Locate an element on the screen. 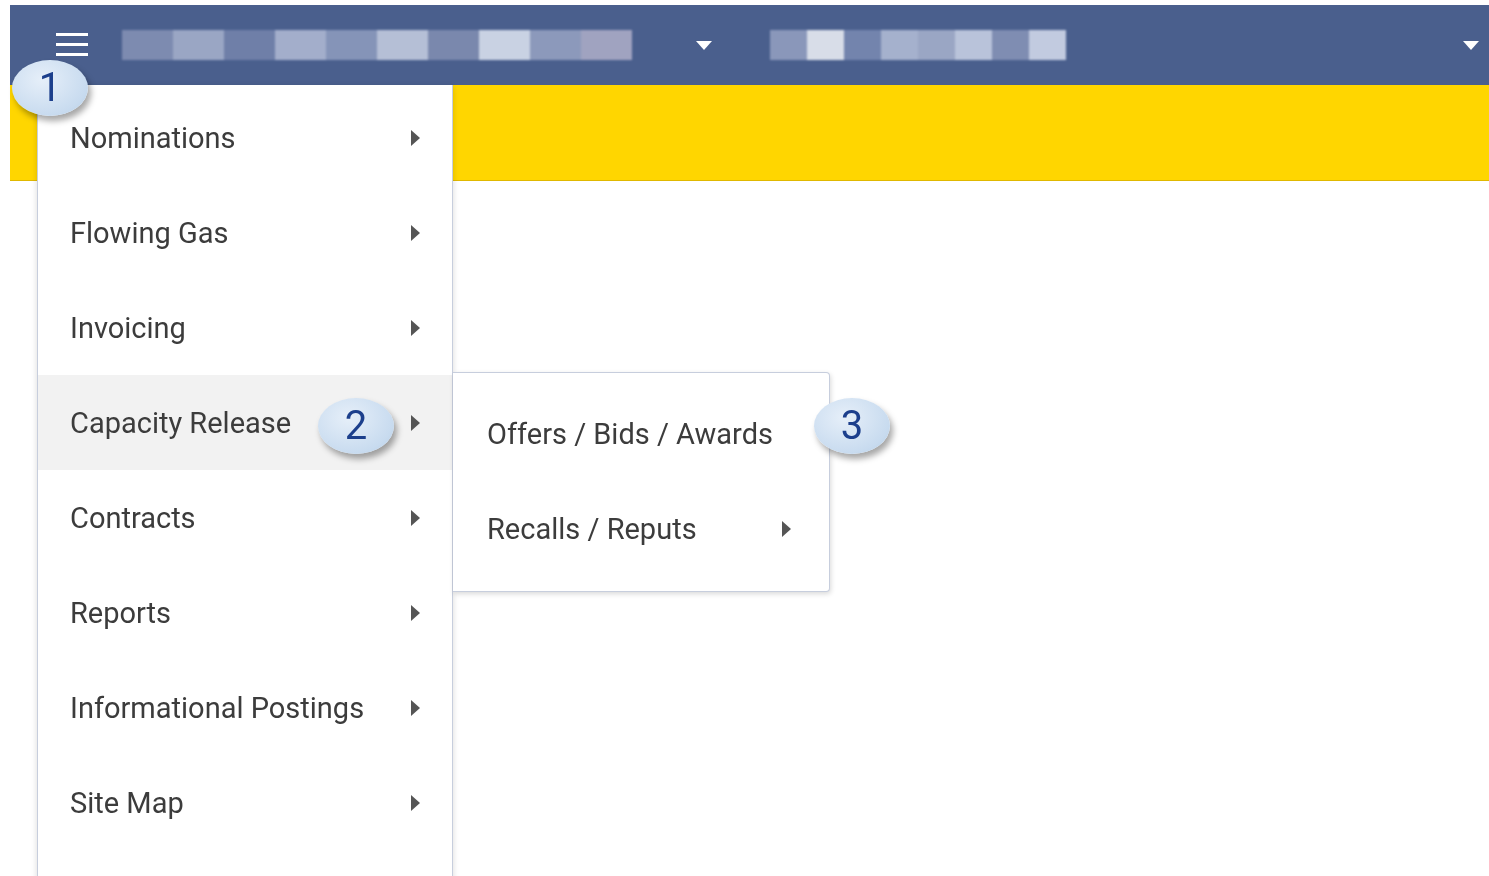 The height and width of the screenshot is (876, 1489). menu-item: Recalls / Reputs is located at coordinates (629, 528).